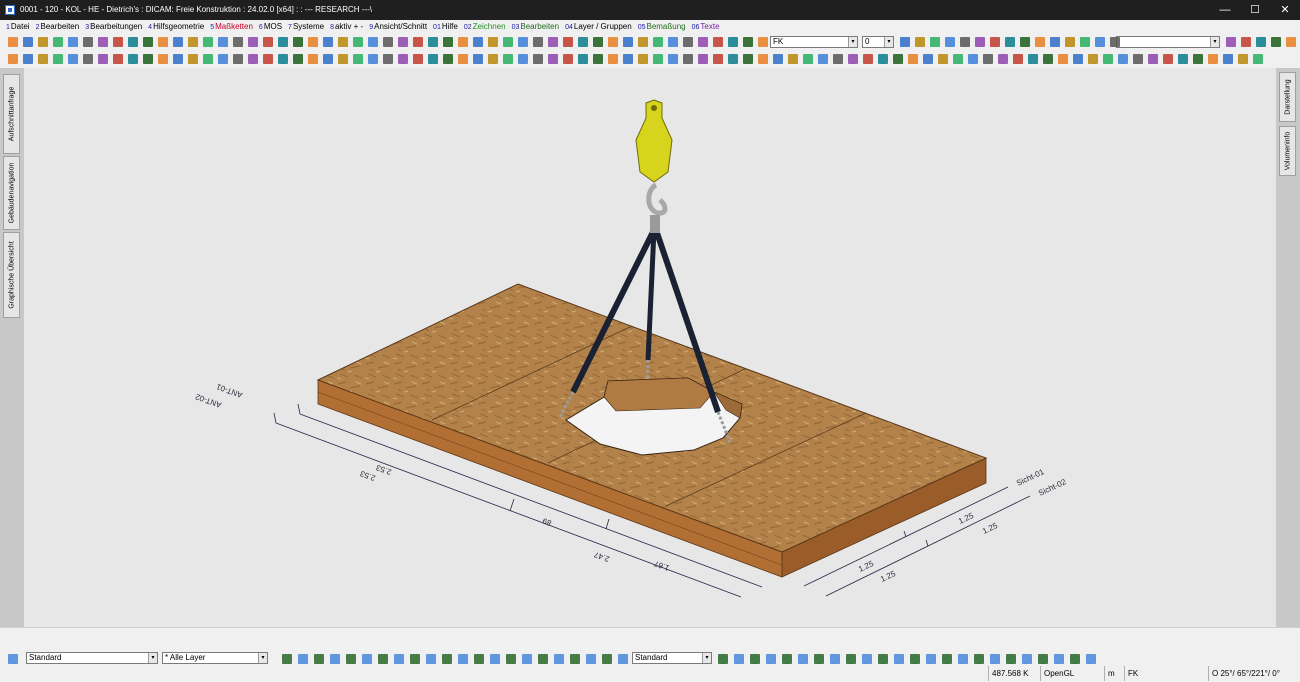  What do you see at coordinates (11, 275) in the screenshot?
I see `tab-graphische-uebersicht: Graphische Übersicht` at bounding box center [11, 275].